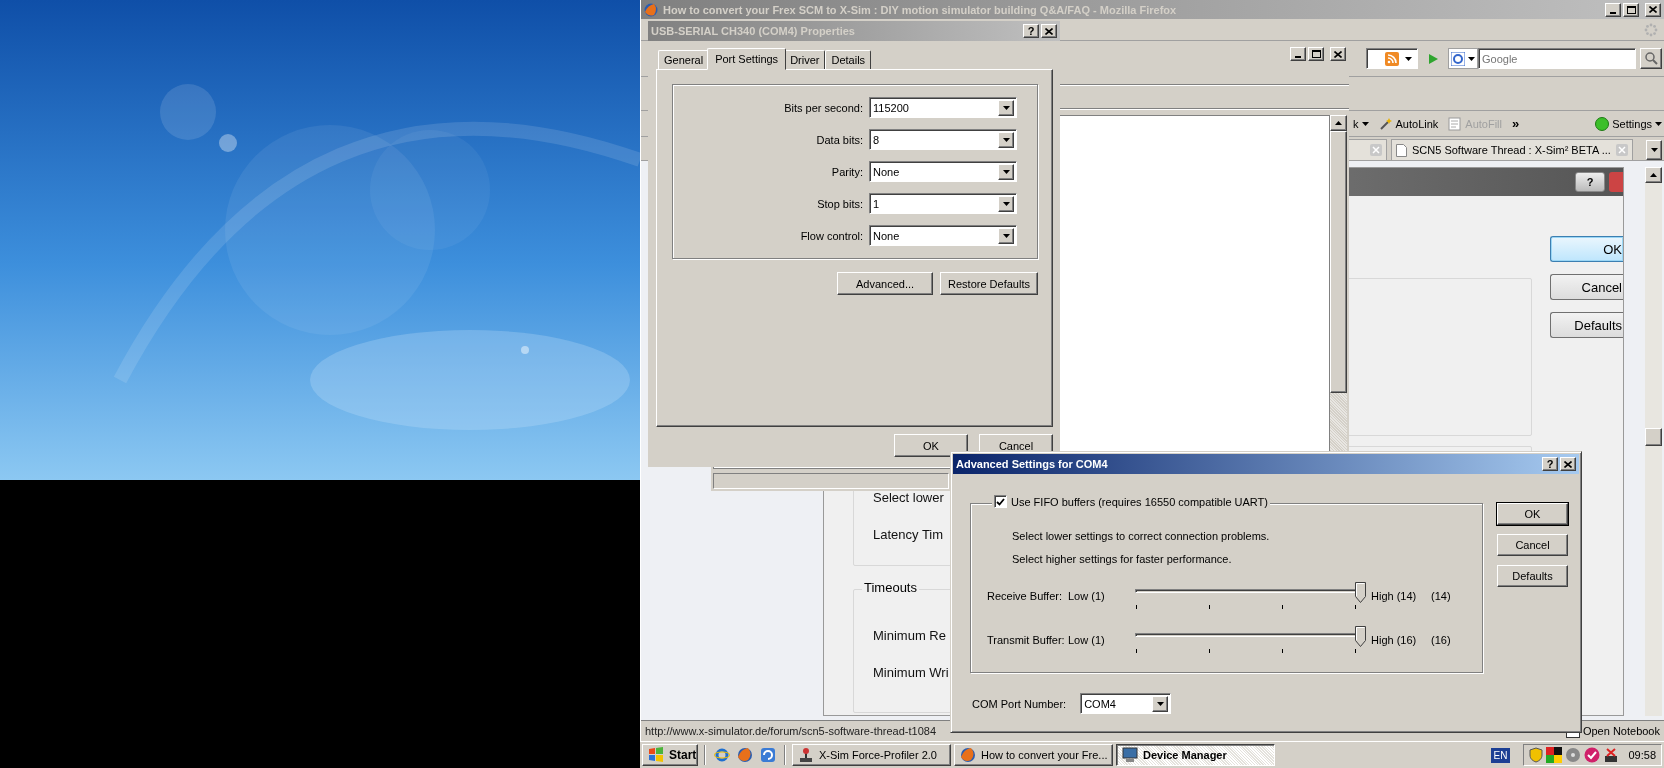 This screenshot has width=1664, height=768. I want to click on toolbar-button: AutoLink, so click(1408, 123).